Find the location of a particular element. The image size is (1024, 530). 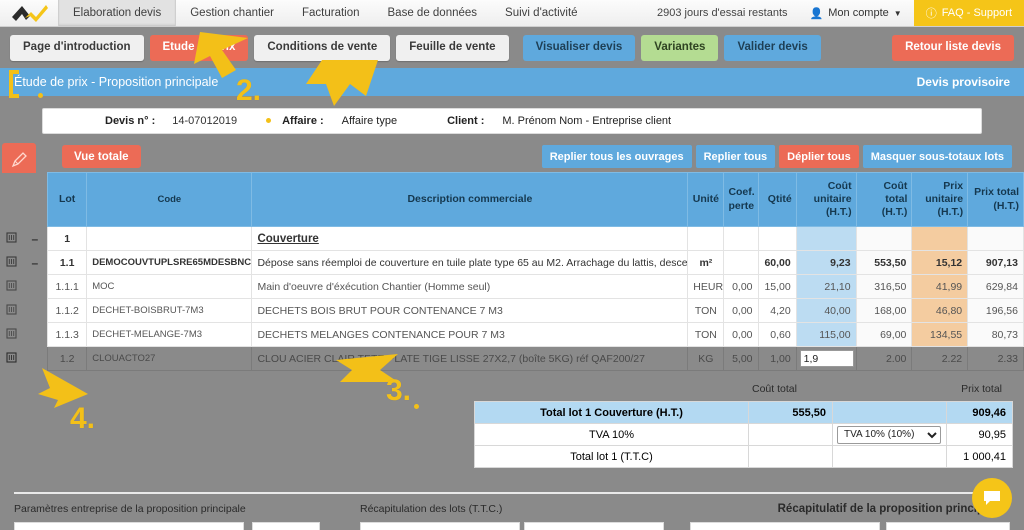

replier-tous-ouvrages-button: Replier tous les ouvrages is located at coordinates (616, 156).